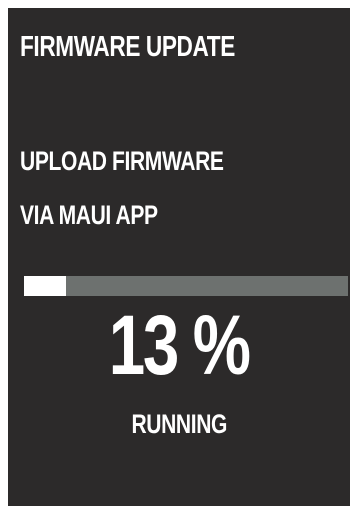  Describe the element at coordinates (127, 47) in the screenshot. I see `screen-title: FIRMWARE UPDATE` at that location.